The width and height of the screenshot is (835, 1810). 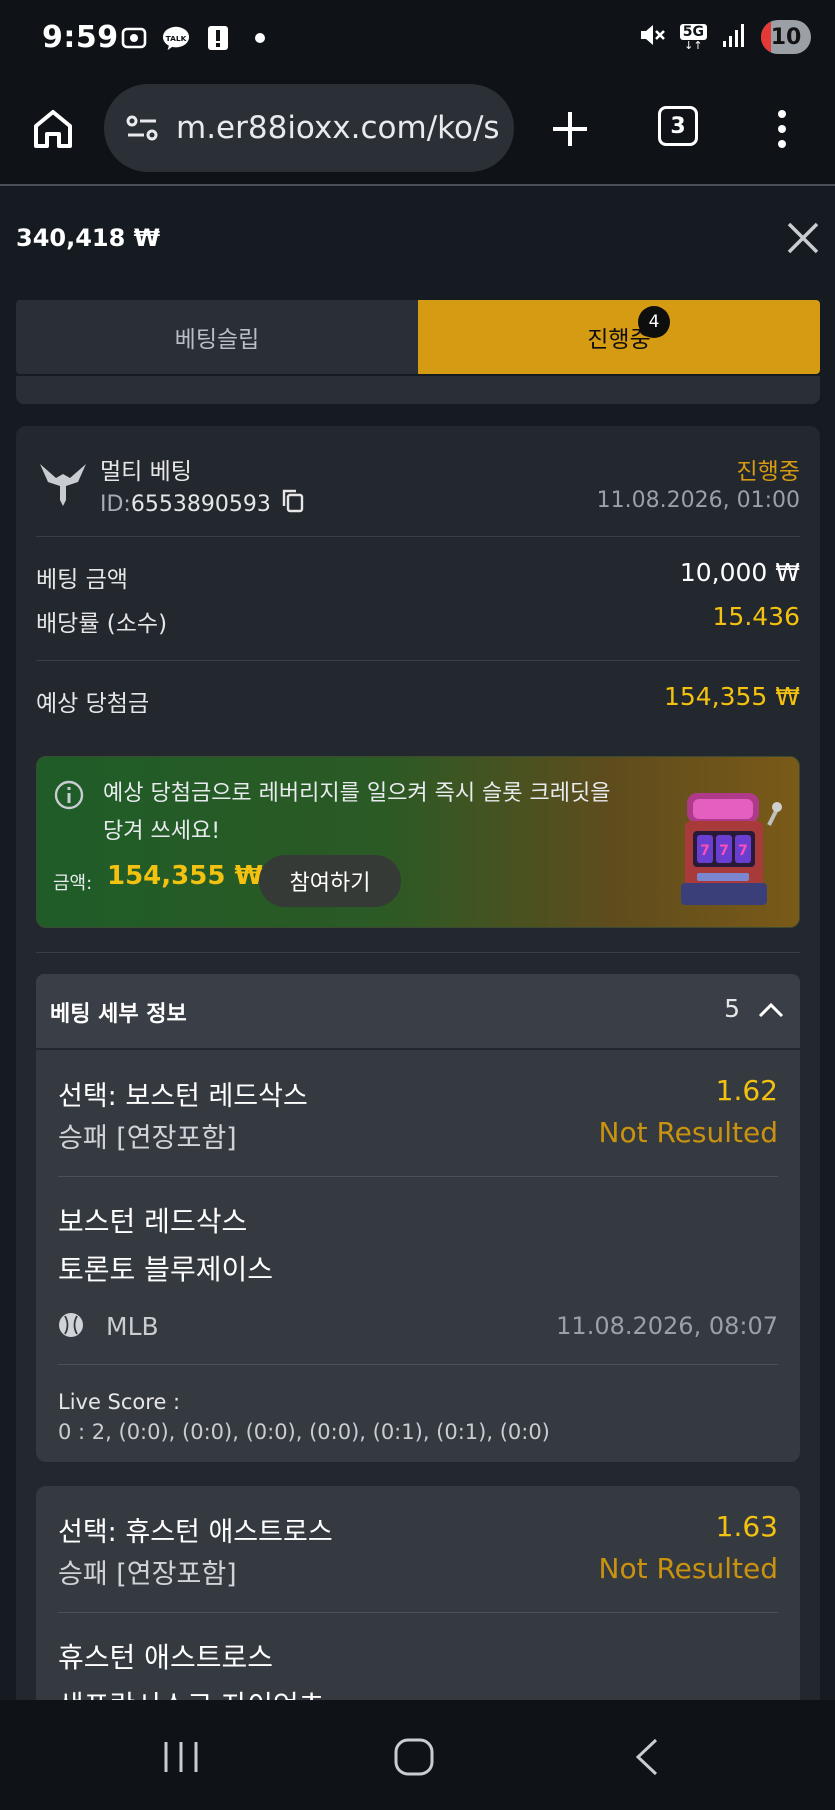 I want to click on multi-bet-icon, so click(x=63, y=481).